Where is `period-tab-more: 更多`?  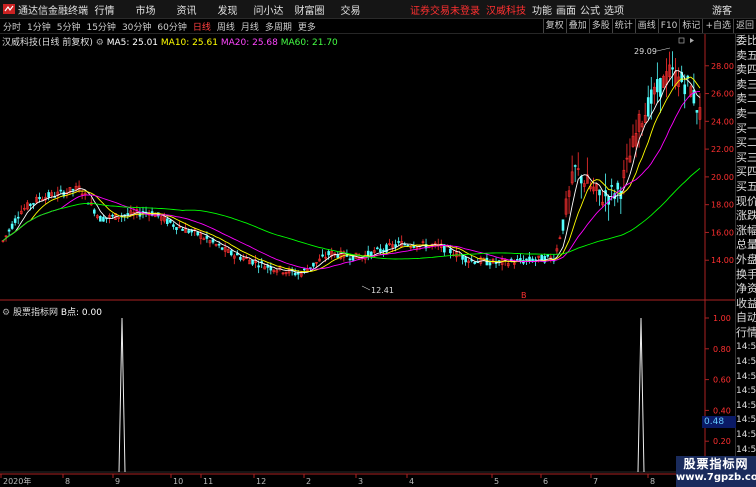 period-tab-more: 更多 is located at coordinates (307, 26).